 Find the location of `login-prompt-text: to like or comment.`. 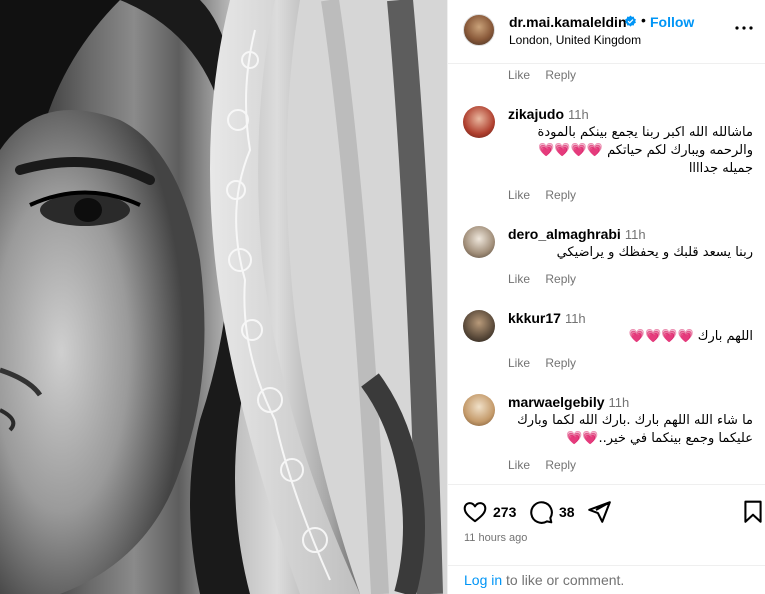

login-prompt-text: to like or comment. is located at coordinates (563, 580).